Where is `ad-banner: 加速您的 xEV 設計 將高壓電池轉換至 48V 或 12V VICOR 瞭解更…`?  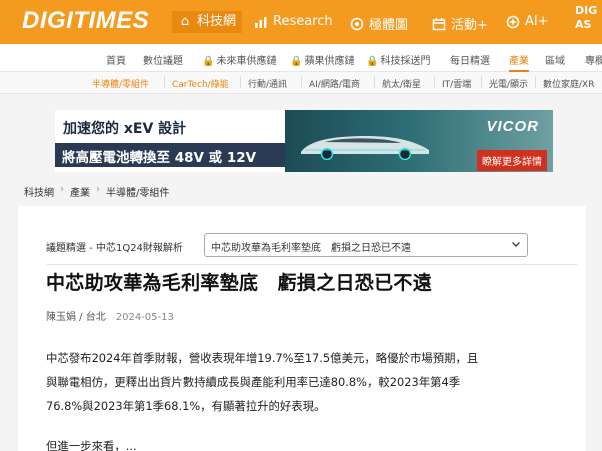 ad-banner: 加速您的 xEV 設計 將高壓電池轉換至 48V 或 12V VICOR 瞭解更… is located at coordinates (304, 141).